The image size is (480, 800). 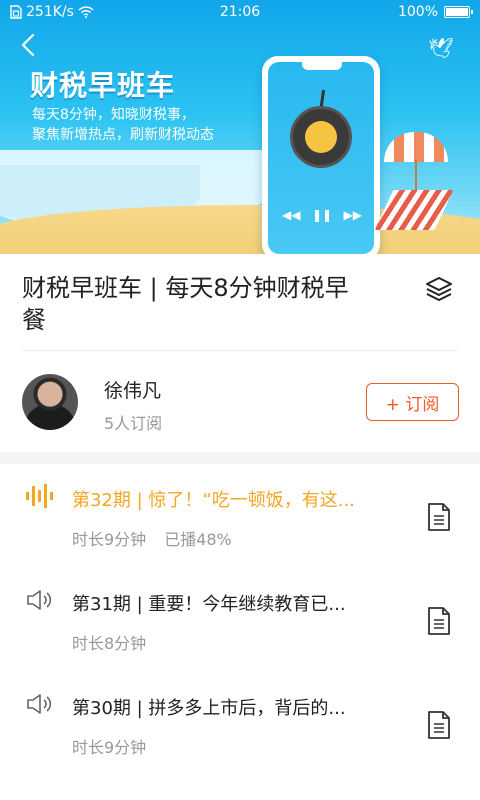 What do you see at coordinates (16, 12) in the screenshot?
I see `sim-icon` at bounding box center [16, 12].